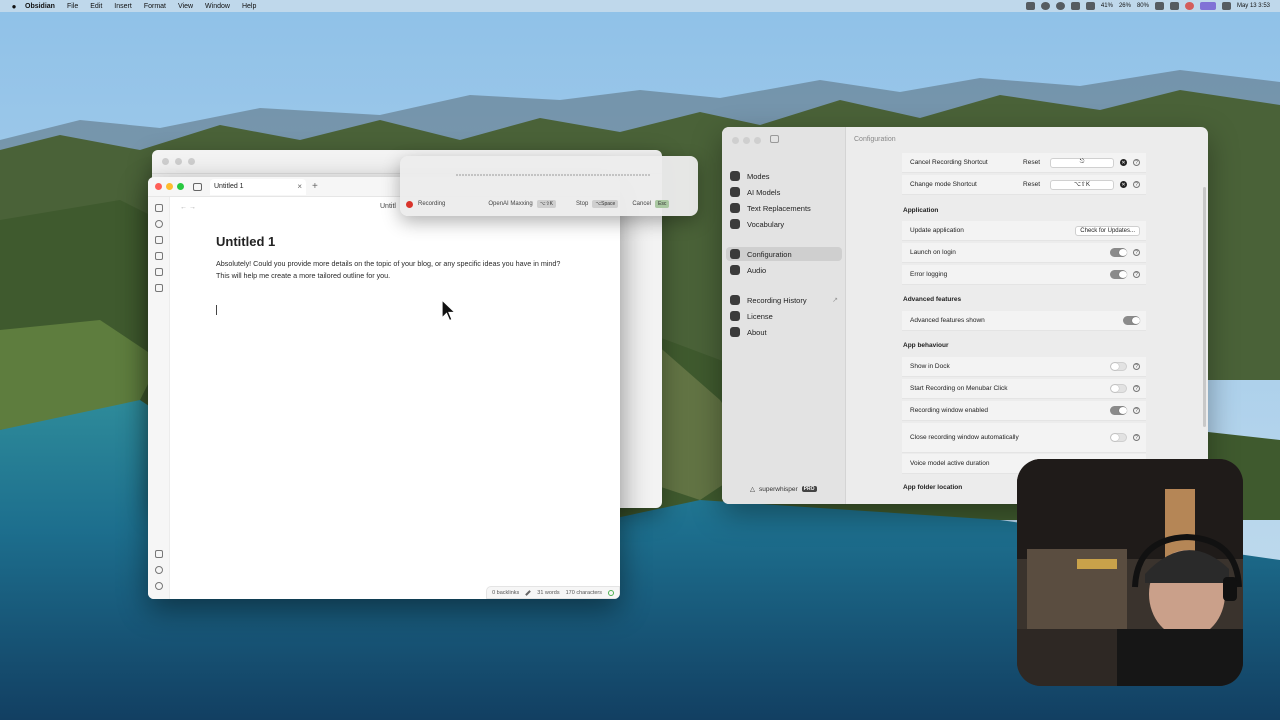  Describe the element at coordinates (158, 186) in the screenshot. I see `close-icon` at that location.